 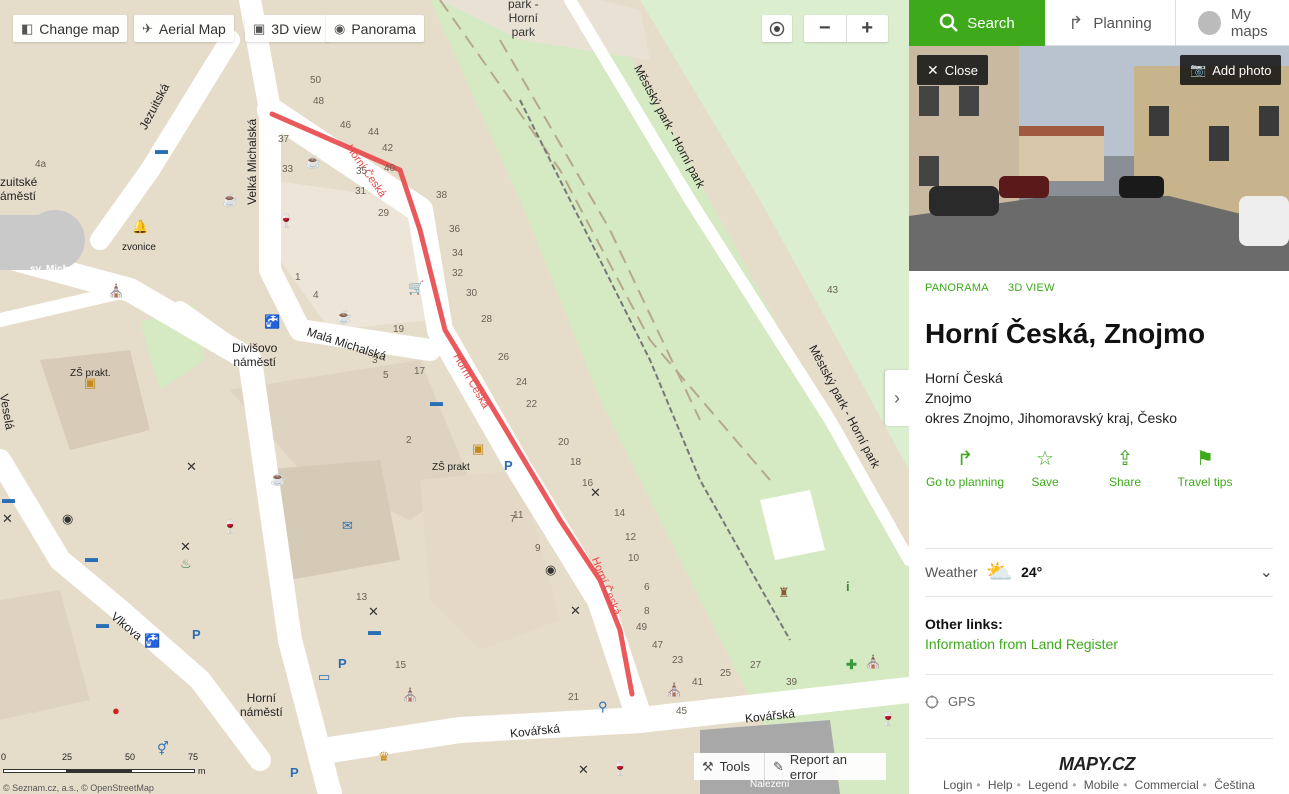 What do you see at coordinates (1021, 644) in the screenshot?
I see `land-register-link: Information from Land Register` at bounding box center [1021, 644].